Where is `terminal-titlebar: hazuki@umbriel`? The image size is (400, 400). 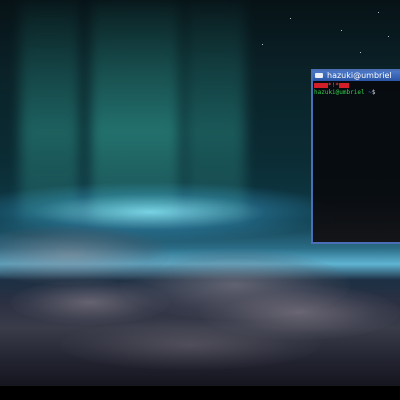
terminal-titlebar: hazuki@umbriel is located at coordinates (356, 76).